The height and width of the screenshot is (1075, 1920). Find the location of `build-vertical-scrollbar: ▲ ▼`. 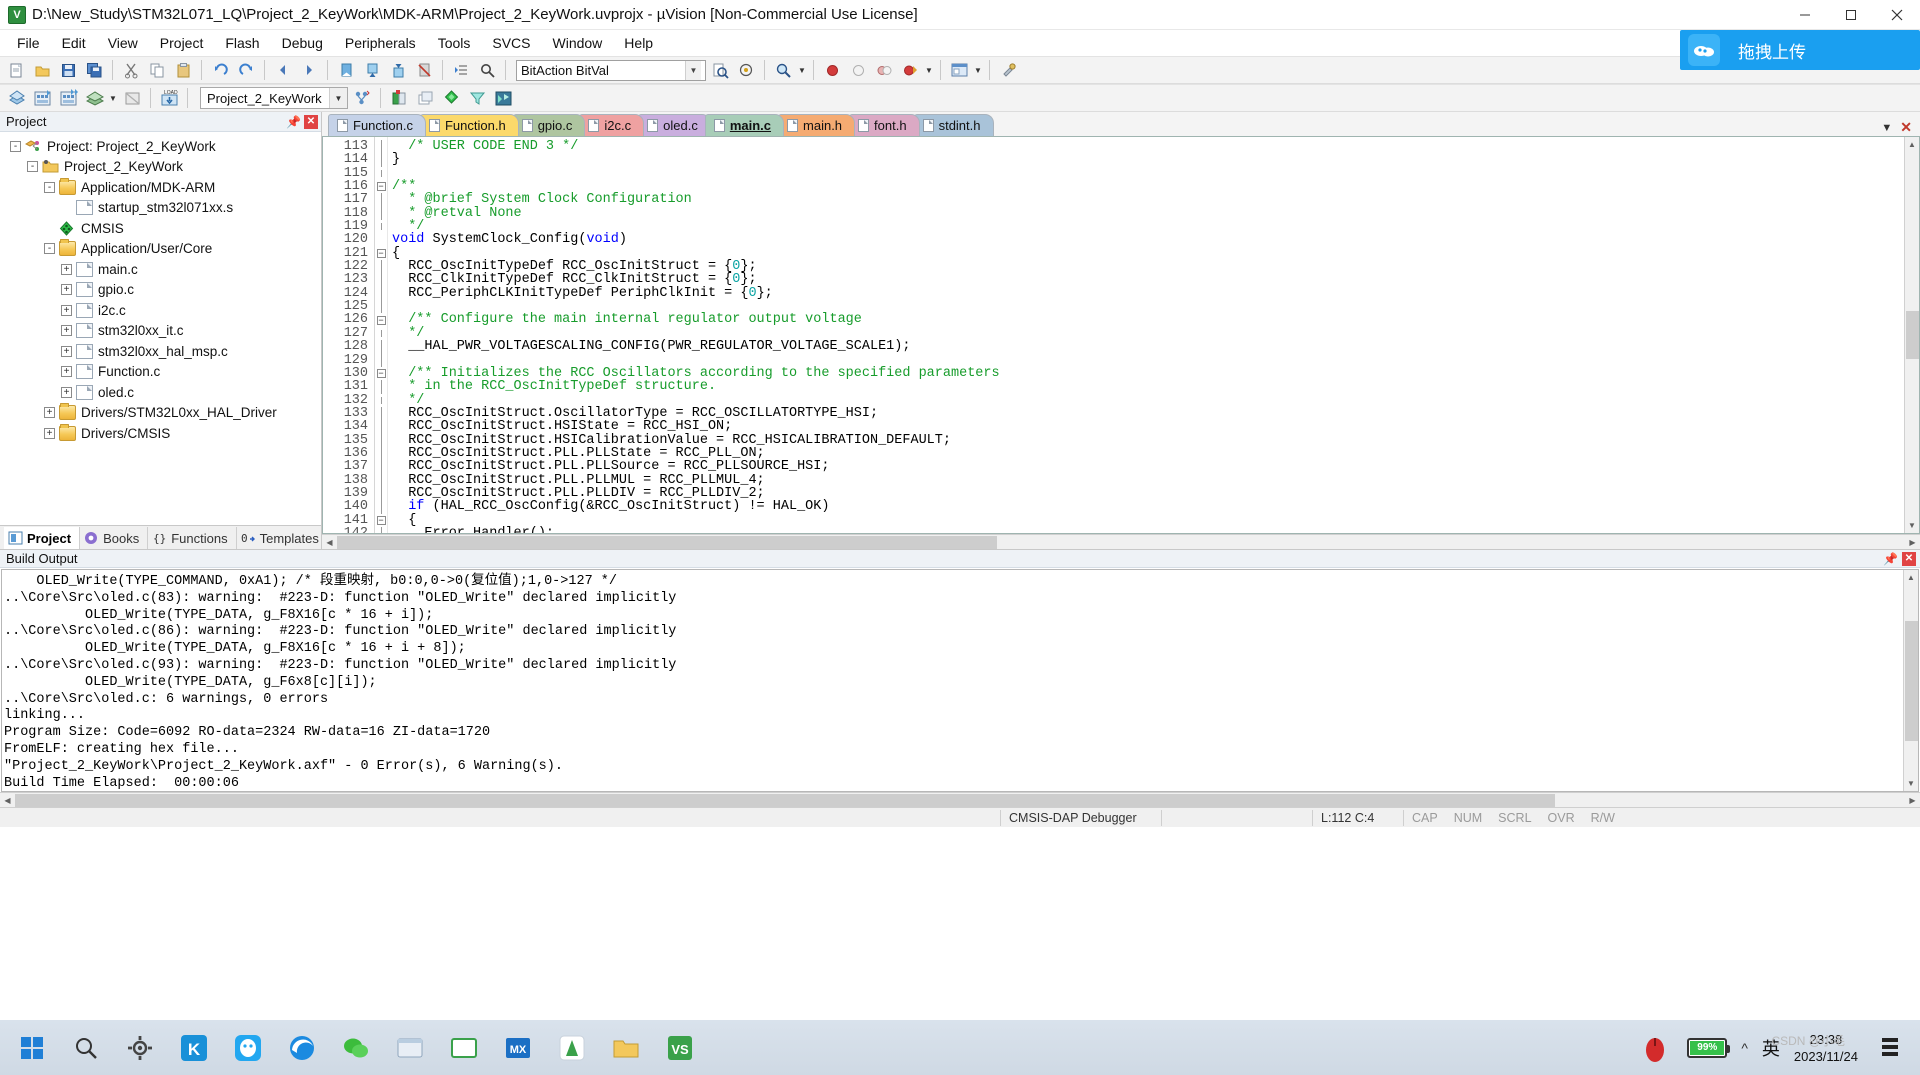

build-vertical-scrollbar: ▲ ▼ is located at coordinates (1910, 680).